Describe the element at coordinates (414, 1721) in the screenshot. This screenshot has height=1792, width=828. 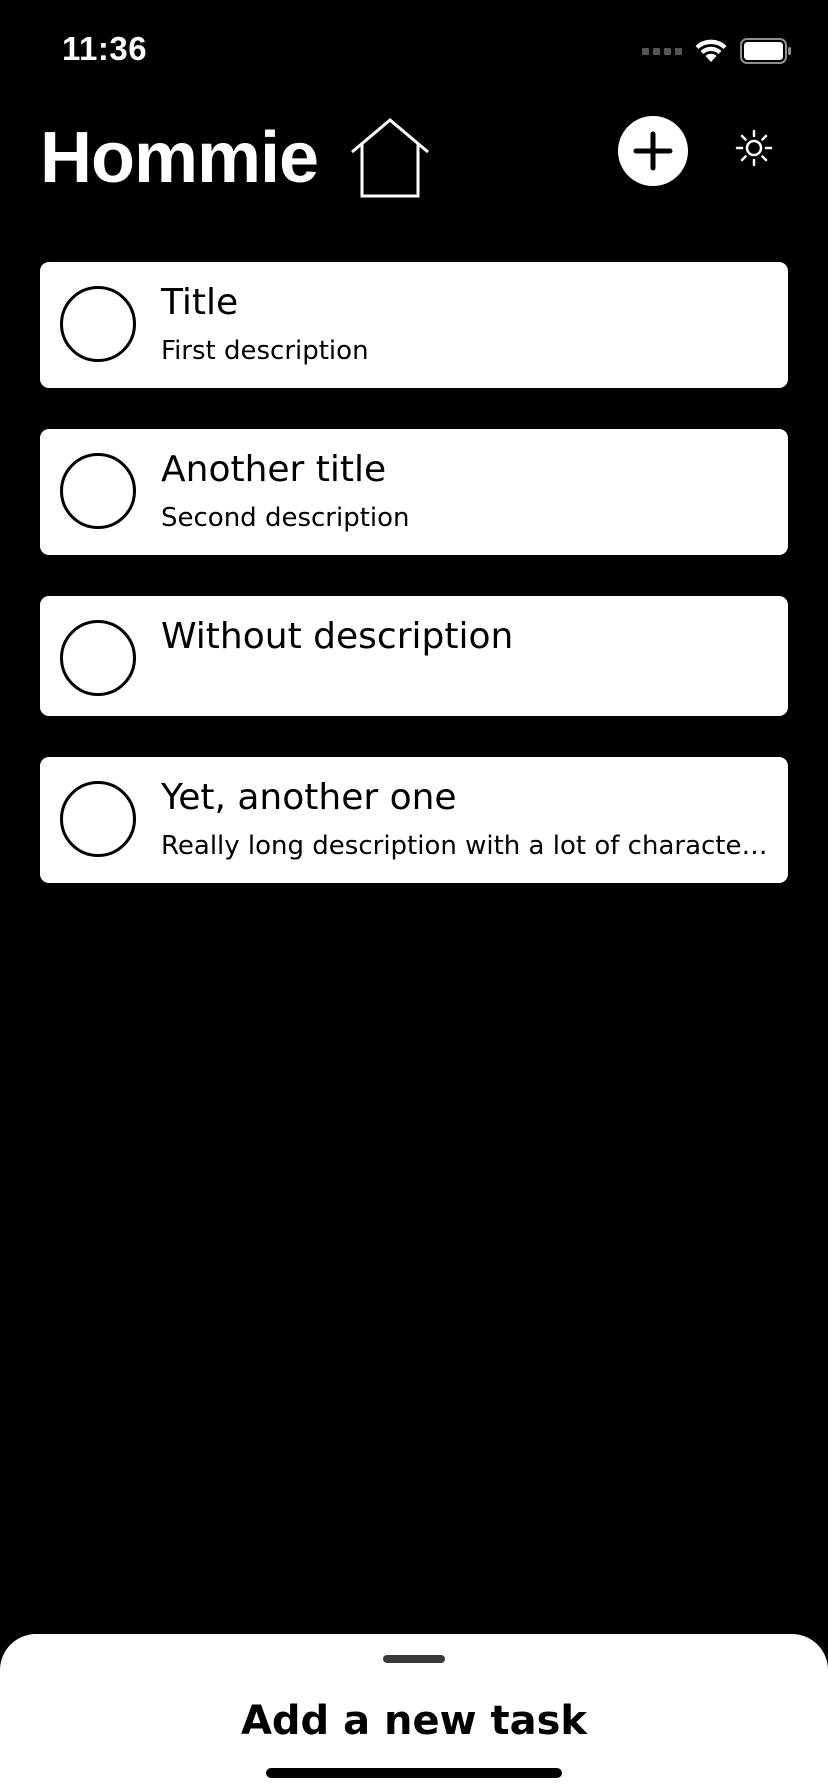
I see `sheet-title: Add a new task` at that location.